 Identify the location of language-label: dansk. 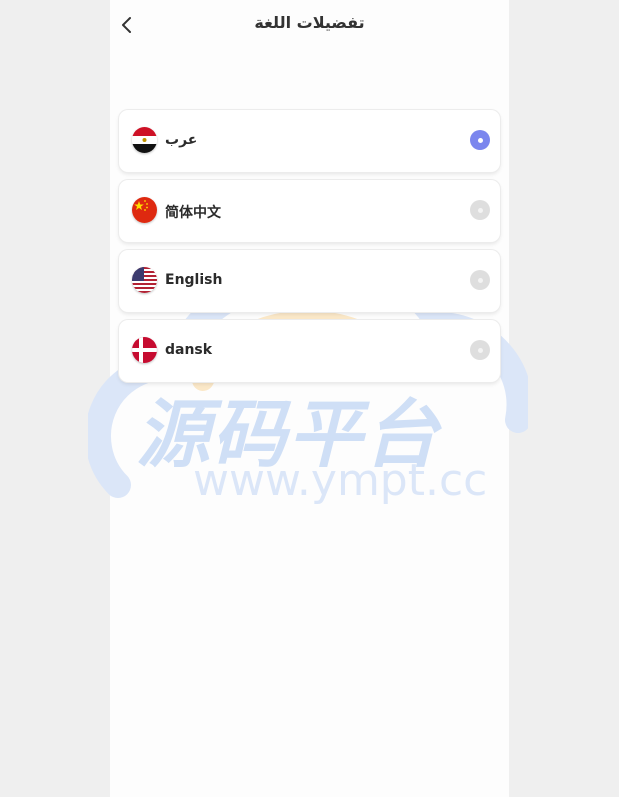
(189, 350).